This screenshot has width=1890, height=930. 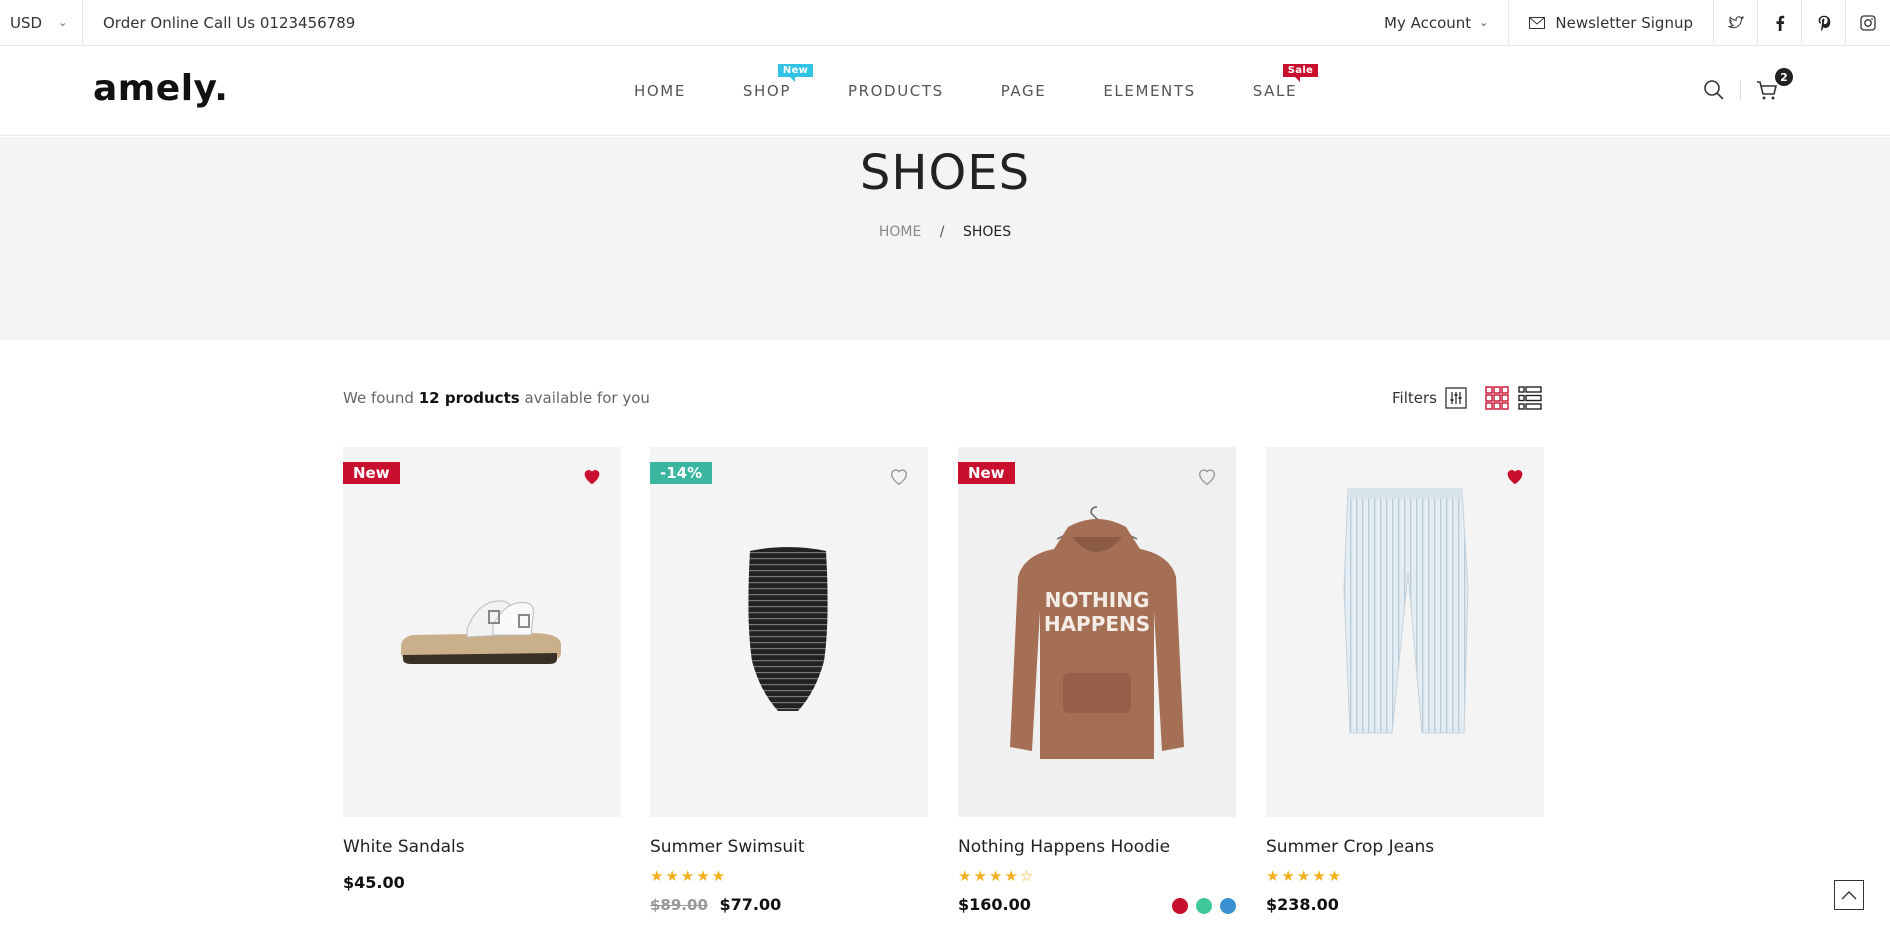 What do you see at coordinates (482, 882) in the screenshot?
I see `product-price-row: $45.00` at bounding box center [482, 882].